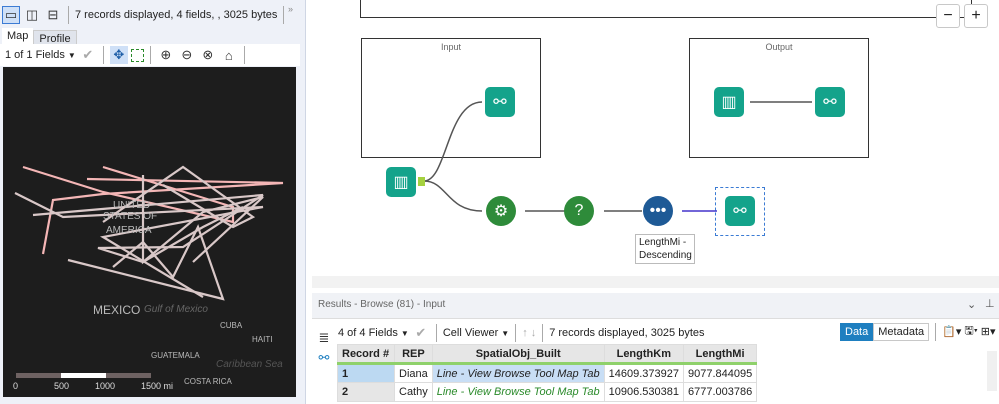 This screenshot has width=999, height=404. I want to click on zoom-in-icon: ⊕, so click(166, 55).